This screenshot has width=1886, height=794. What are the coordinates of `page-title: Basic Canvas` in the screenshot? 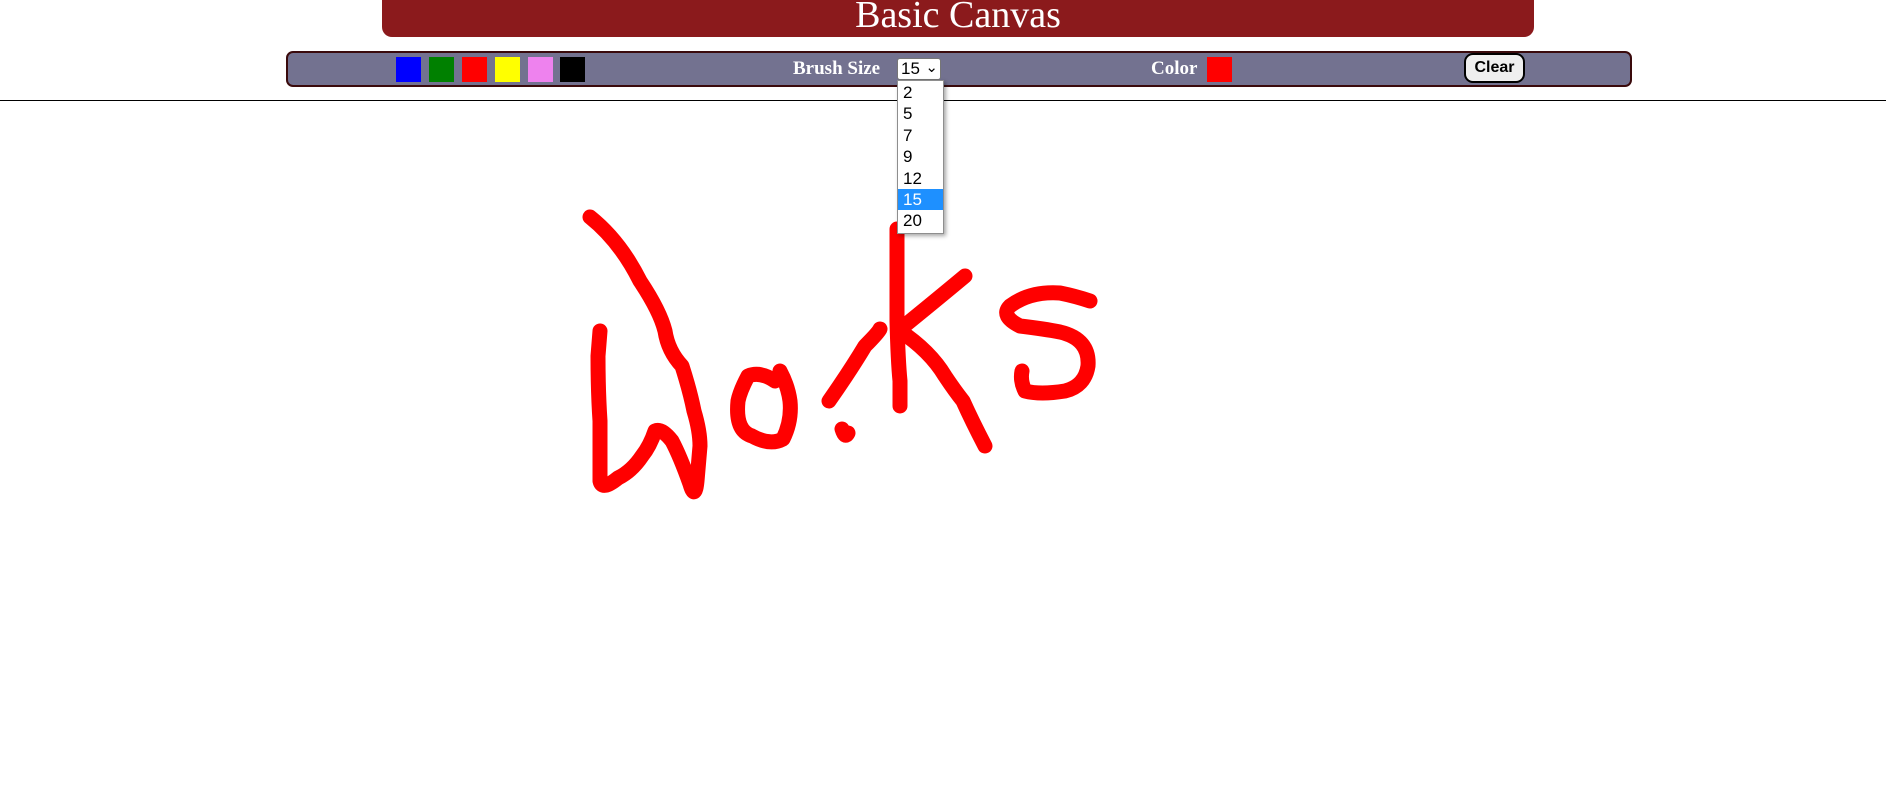 It's located at (958, 18).